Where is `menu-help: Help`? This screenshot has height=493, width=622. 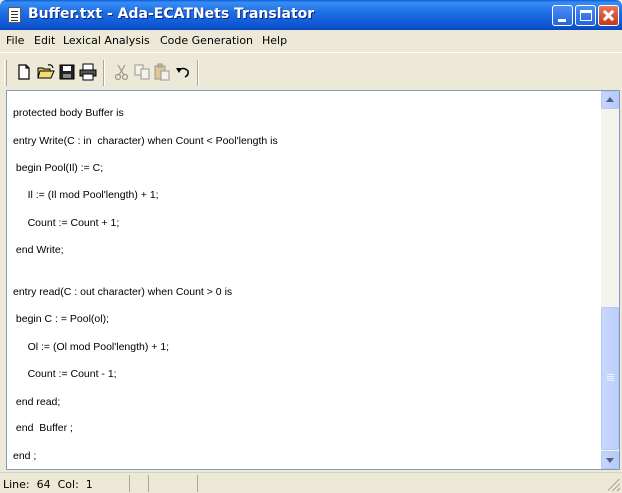
menu-help: Help is located at coordinates (274, 40).